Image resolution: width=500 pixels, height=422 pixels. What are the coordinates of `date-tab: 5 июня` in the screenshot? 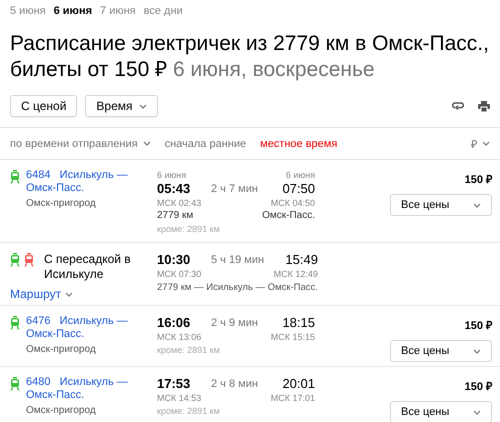 It's located at (28, 11).